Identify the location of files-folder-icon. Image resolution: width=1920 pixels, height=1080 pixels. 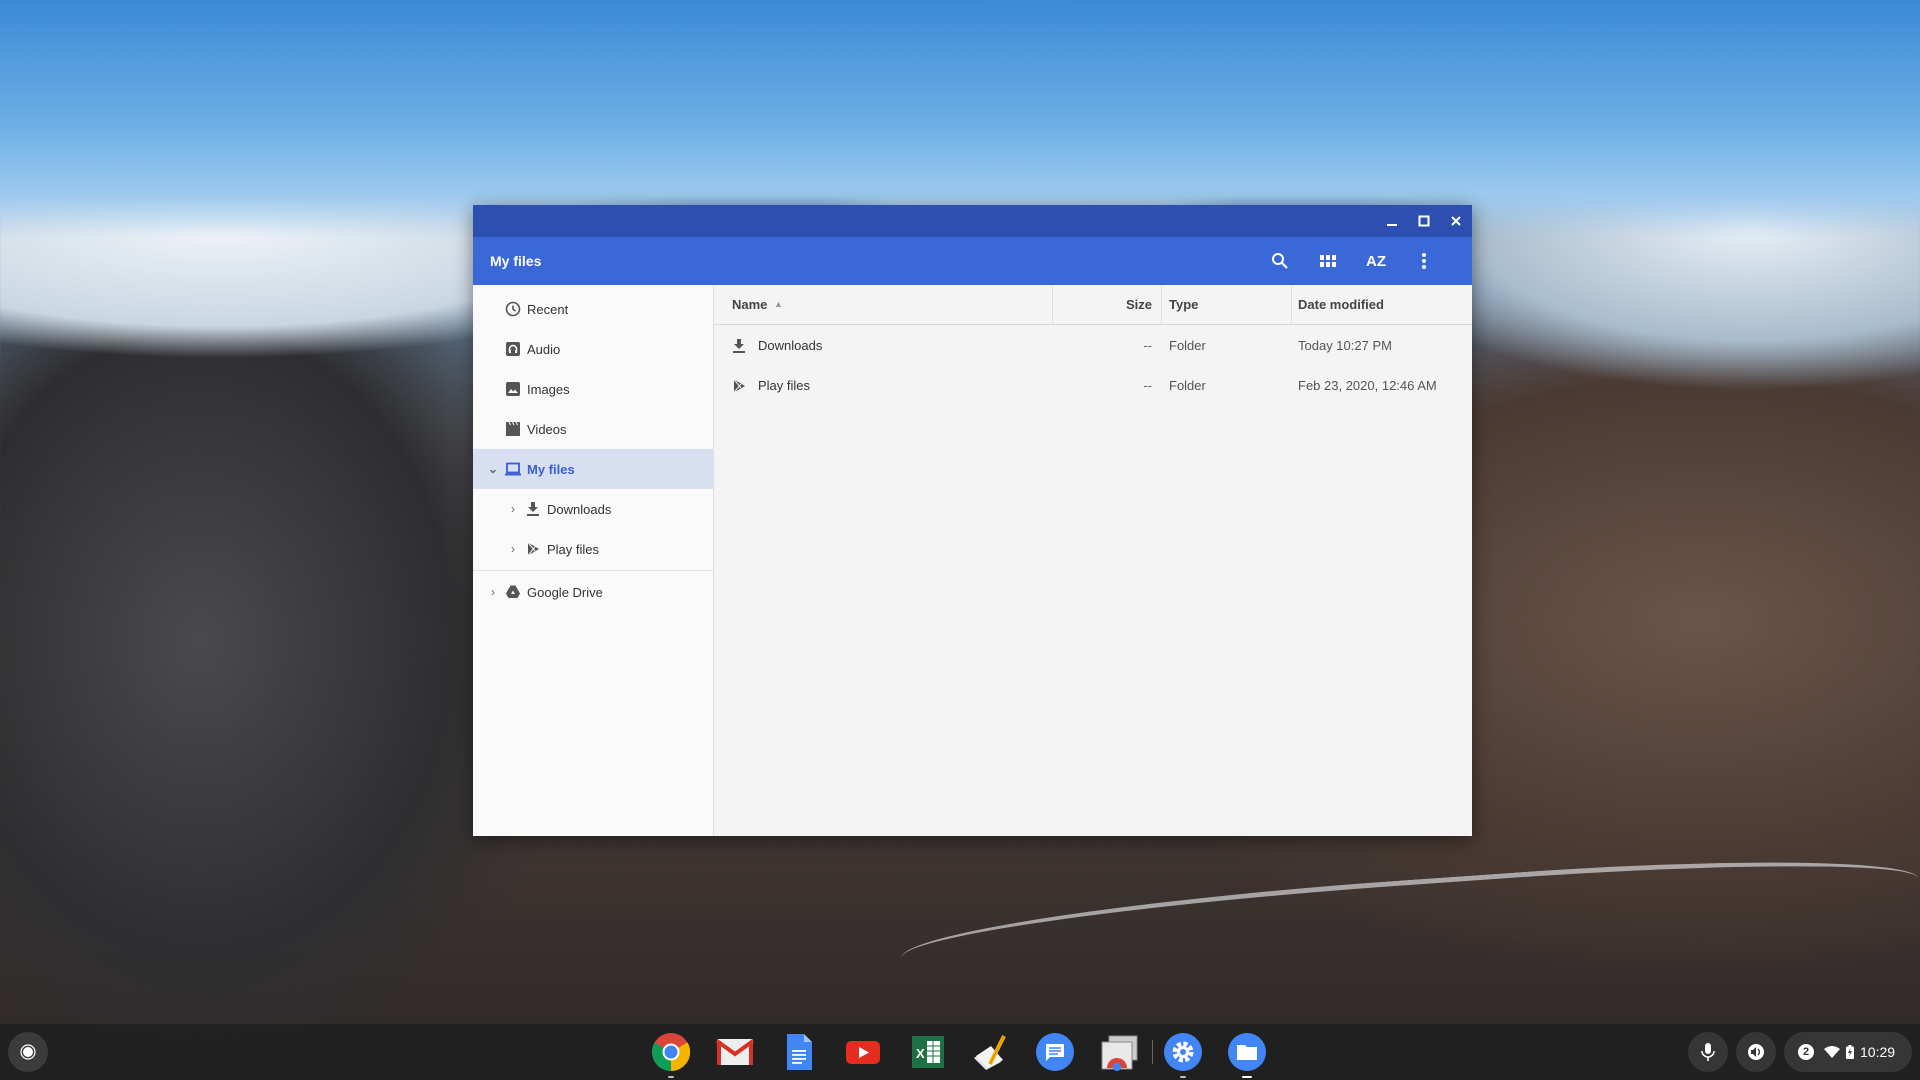
(1247, 1052).